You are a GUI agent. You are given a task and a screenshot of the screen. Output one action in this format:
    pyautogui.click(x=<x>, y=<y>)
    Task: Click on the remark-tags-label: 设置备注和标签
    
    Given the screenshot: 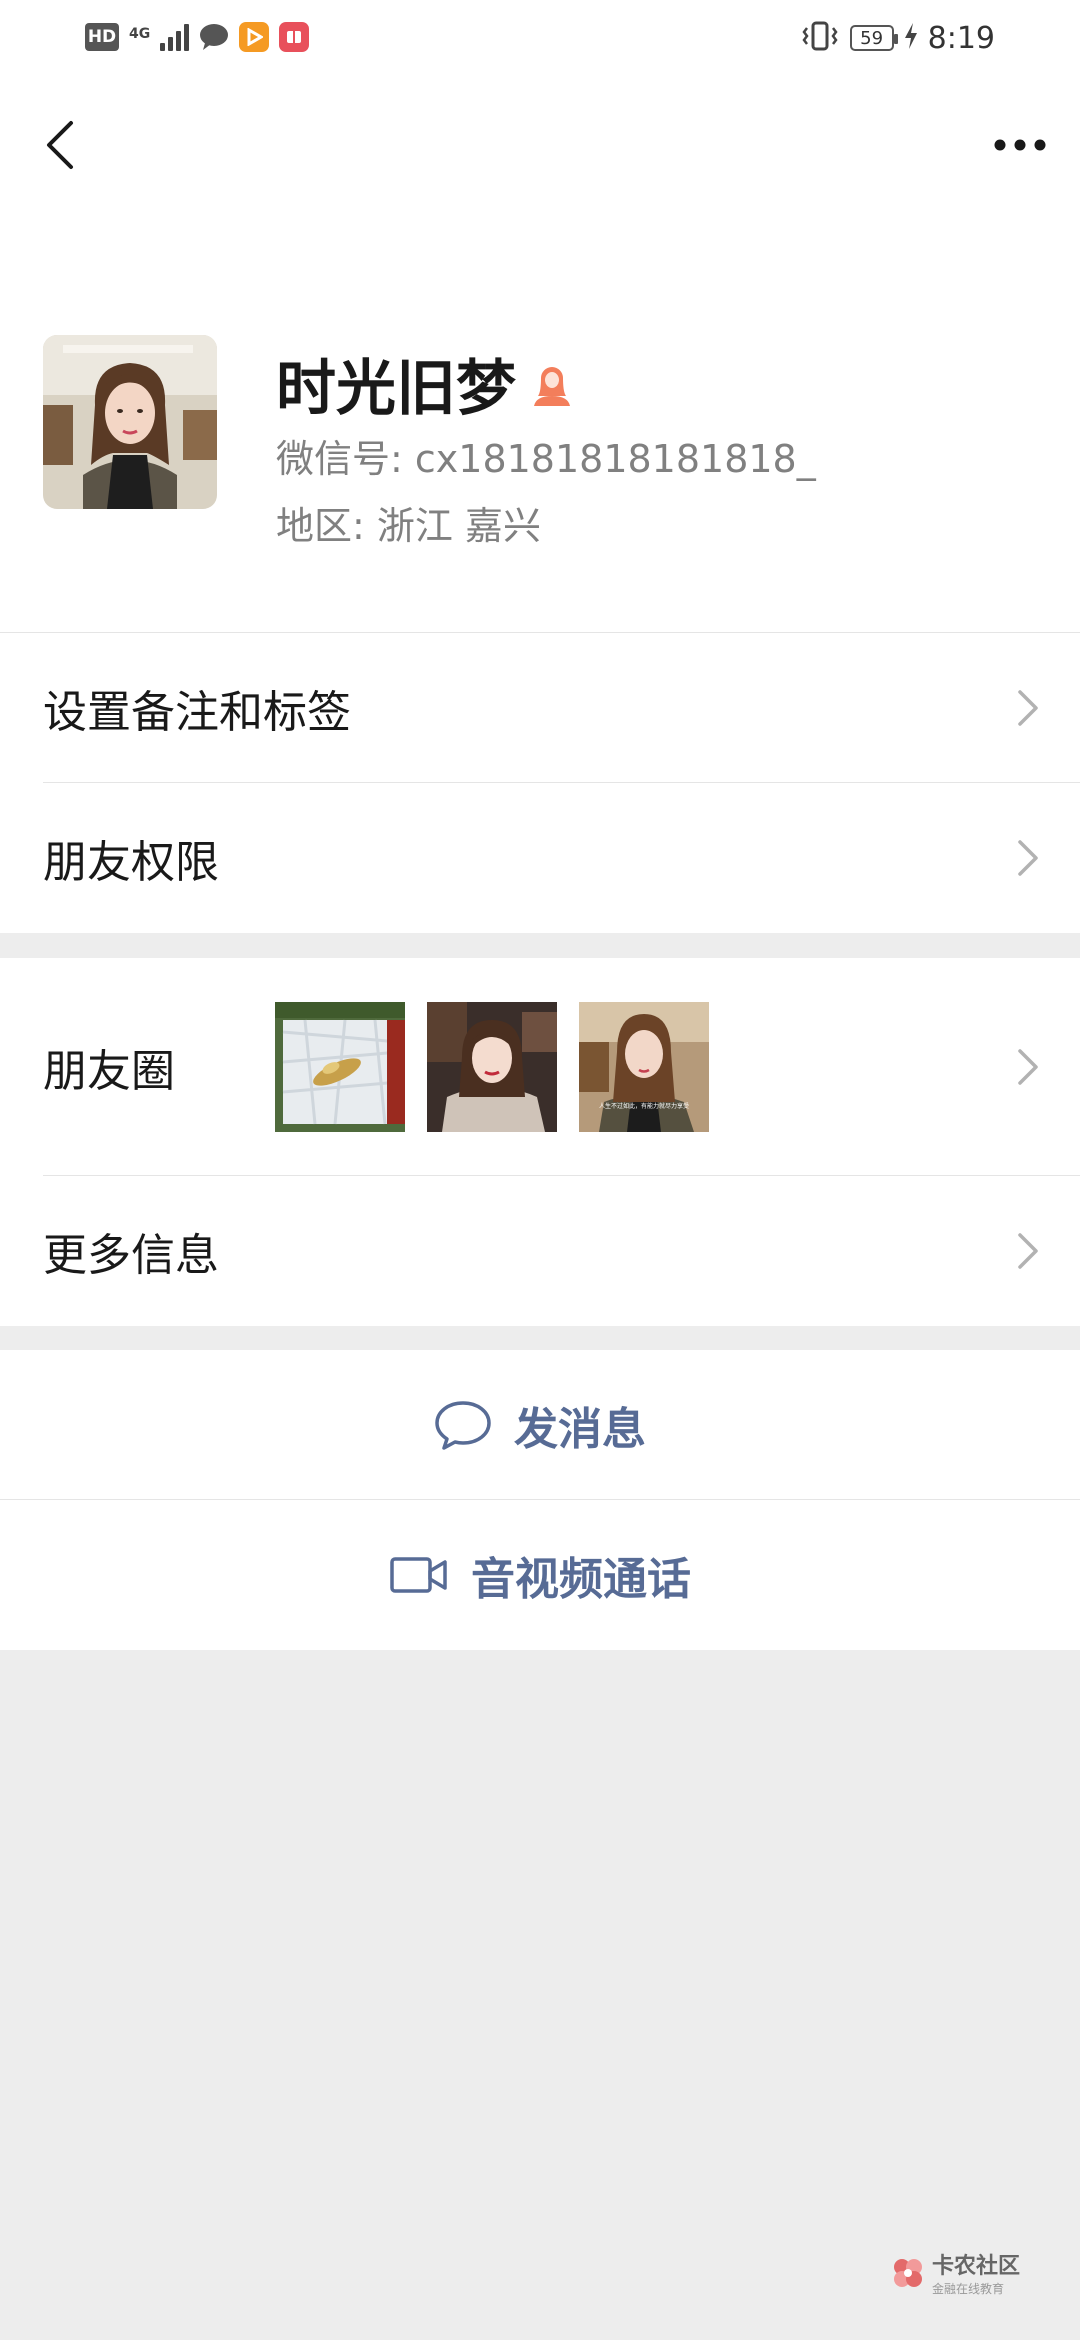 What is the action you would take?
    pyautogui.click(x=197, y=712)
    